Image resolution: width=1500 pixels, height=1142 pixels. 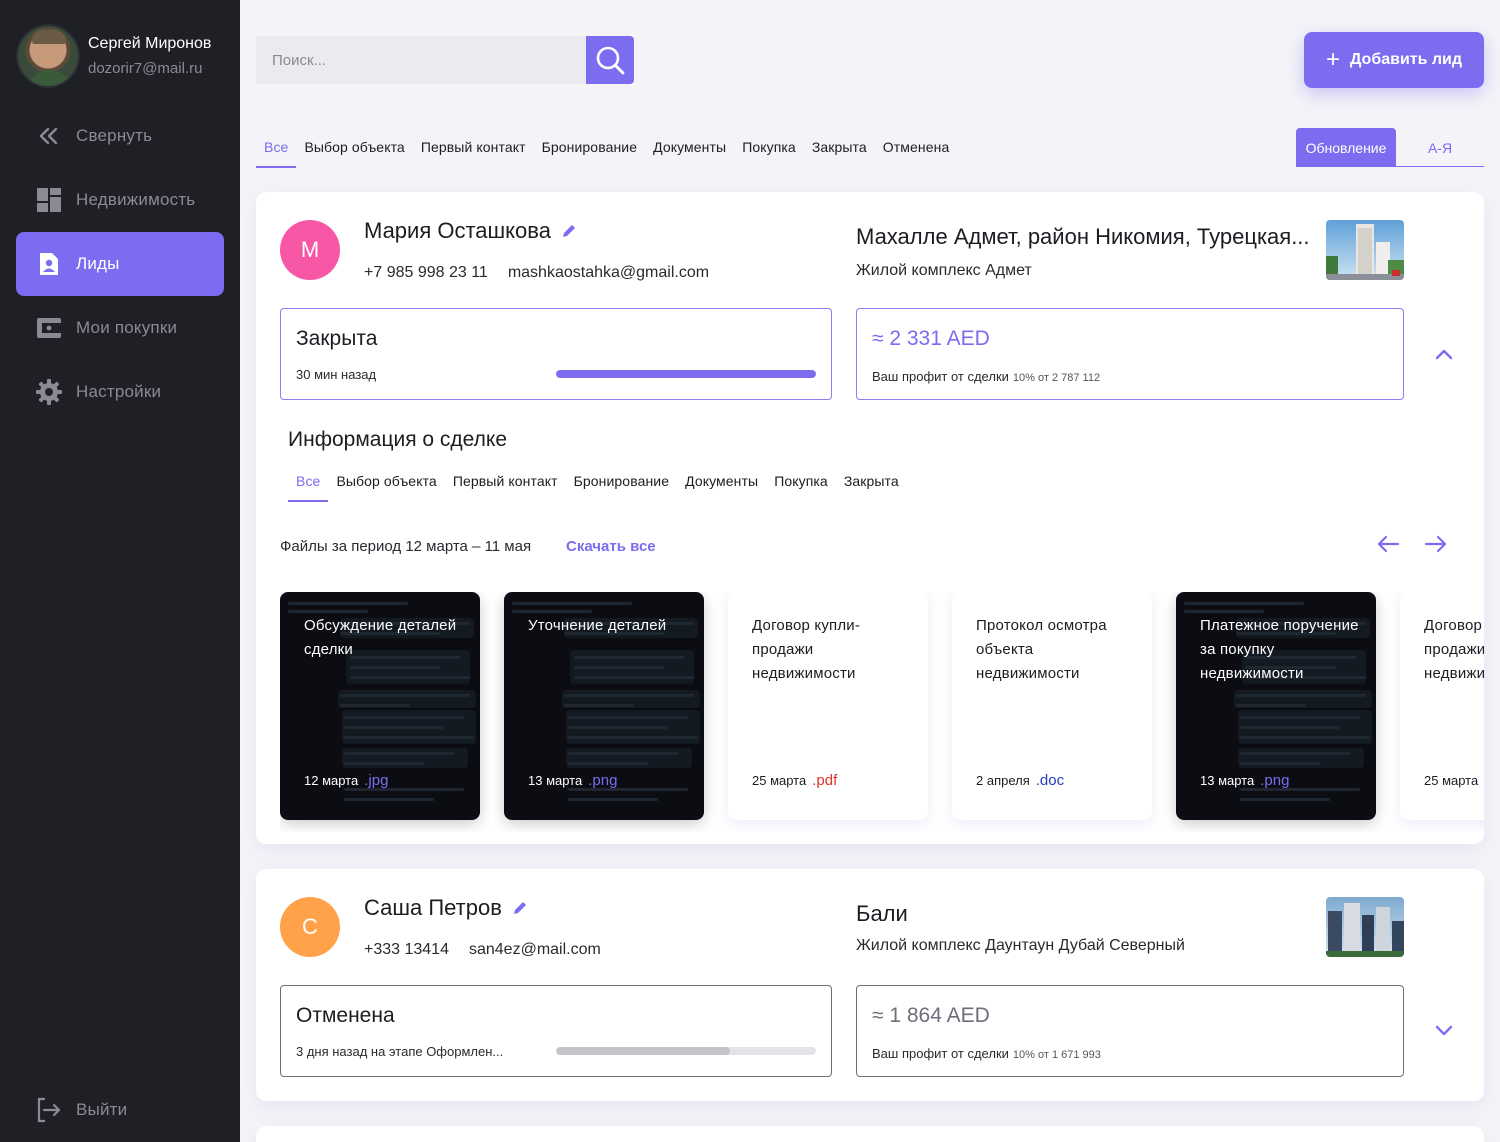 What do you see at coordinates (433, 907) in the screenshot?
I see `lead-name: Саша Петров` at bounding box center [433, 907].